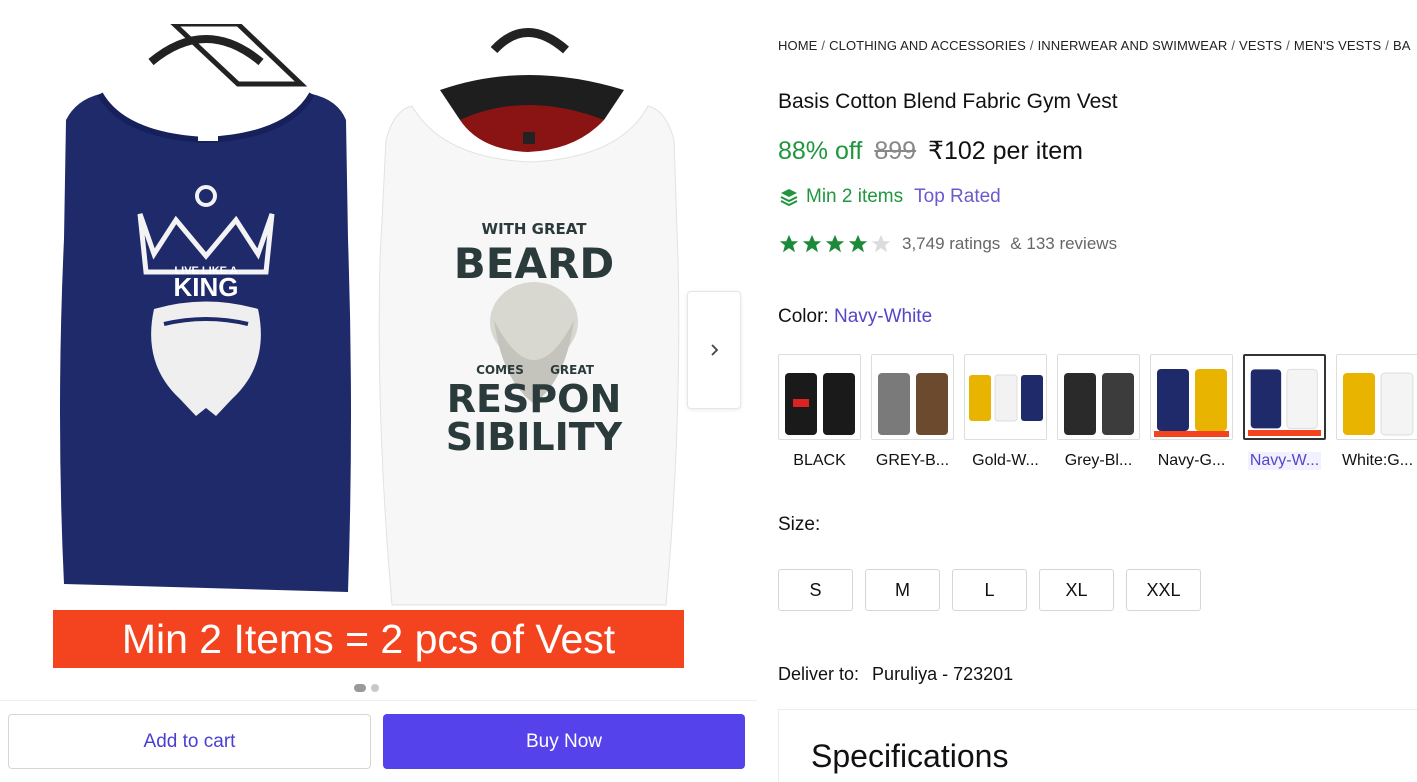  What do you see at coordinates (1260, 45) in the screenshot?
I see `breadcrumb-item-vests: VESTS` at bounding box center [1260, 45].